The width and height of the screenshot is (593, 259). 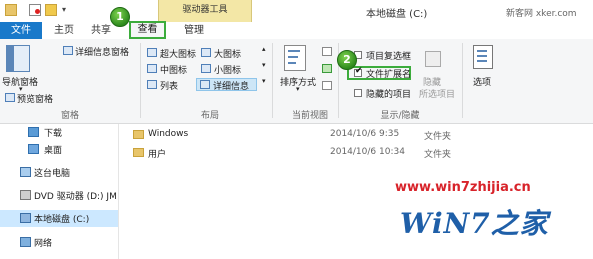 I want to click on file-date: 2014/10/6 9:35, so click(x=365, y=134).